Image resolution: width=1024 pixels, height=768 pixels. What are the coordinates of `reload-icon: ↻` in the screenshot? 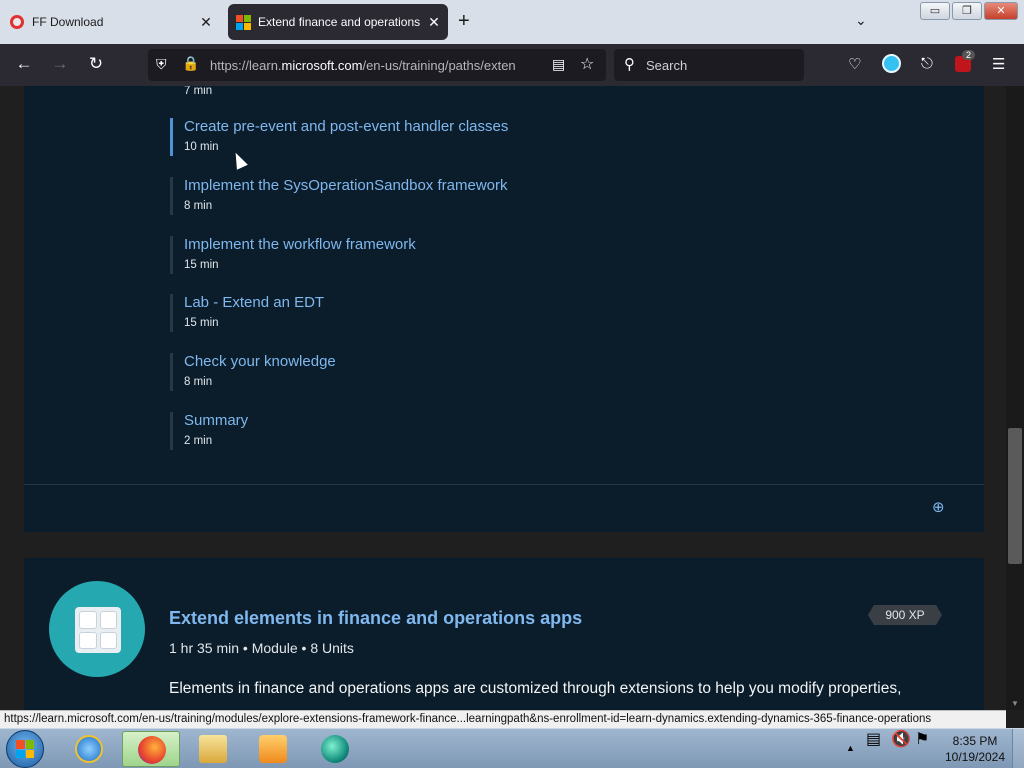 It's located at (96, 64).